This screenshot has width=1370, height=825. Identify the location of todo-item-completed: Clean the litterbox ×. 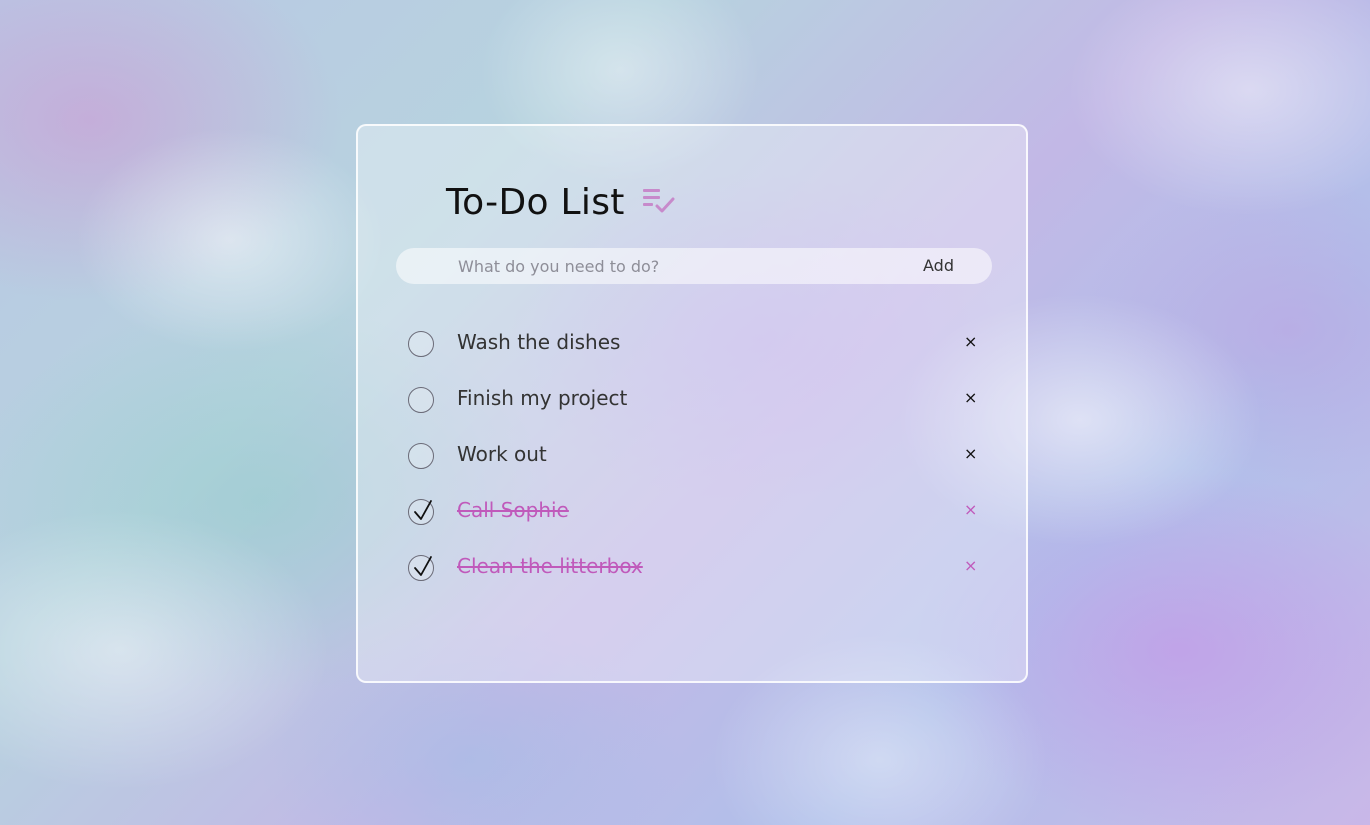
(692, 568).